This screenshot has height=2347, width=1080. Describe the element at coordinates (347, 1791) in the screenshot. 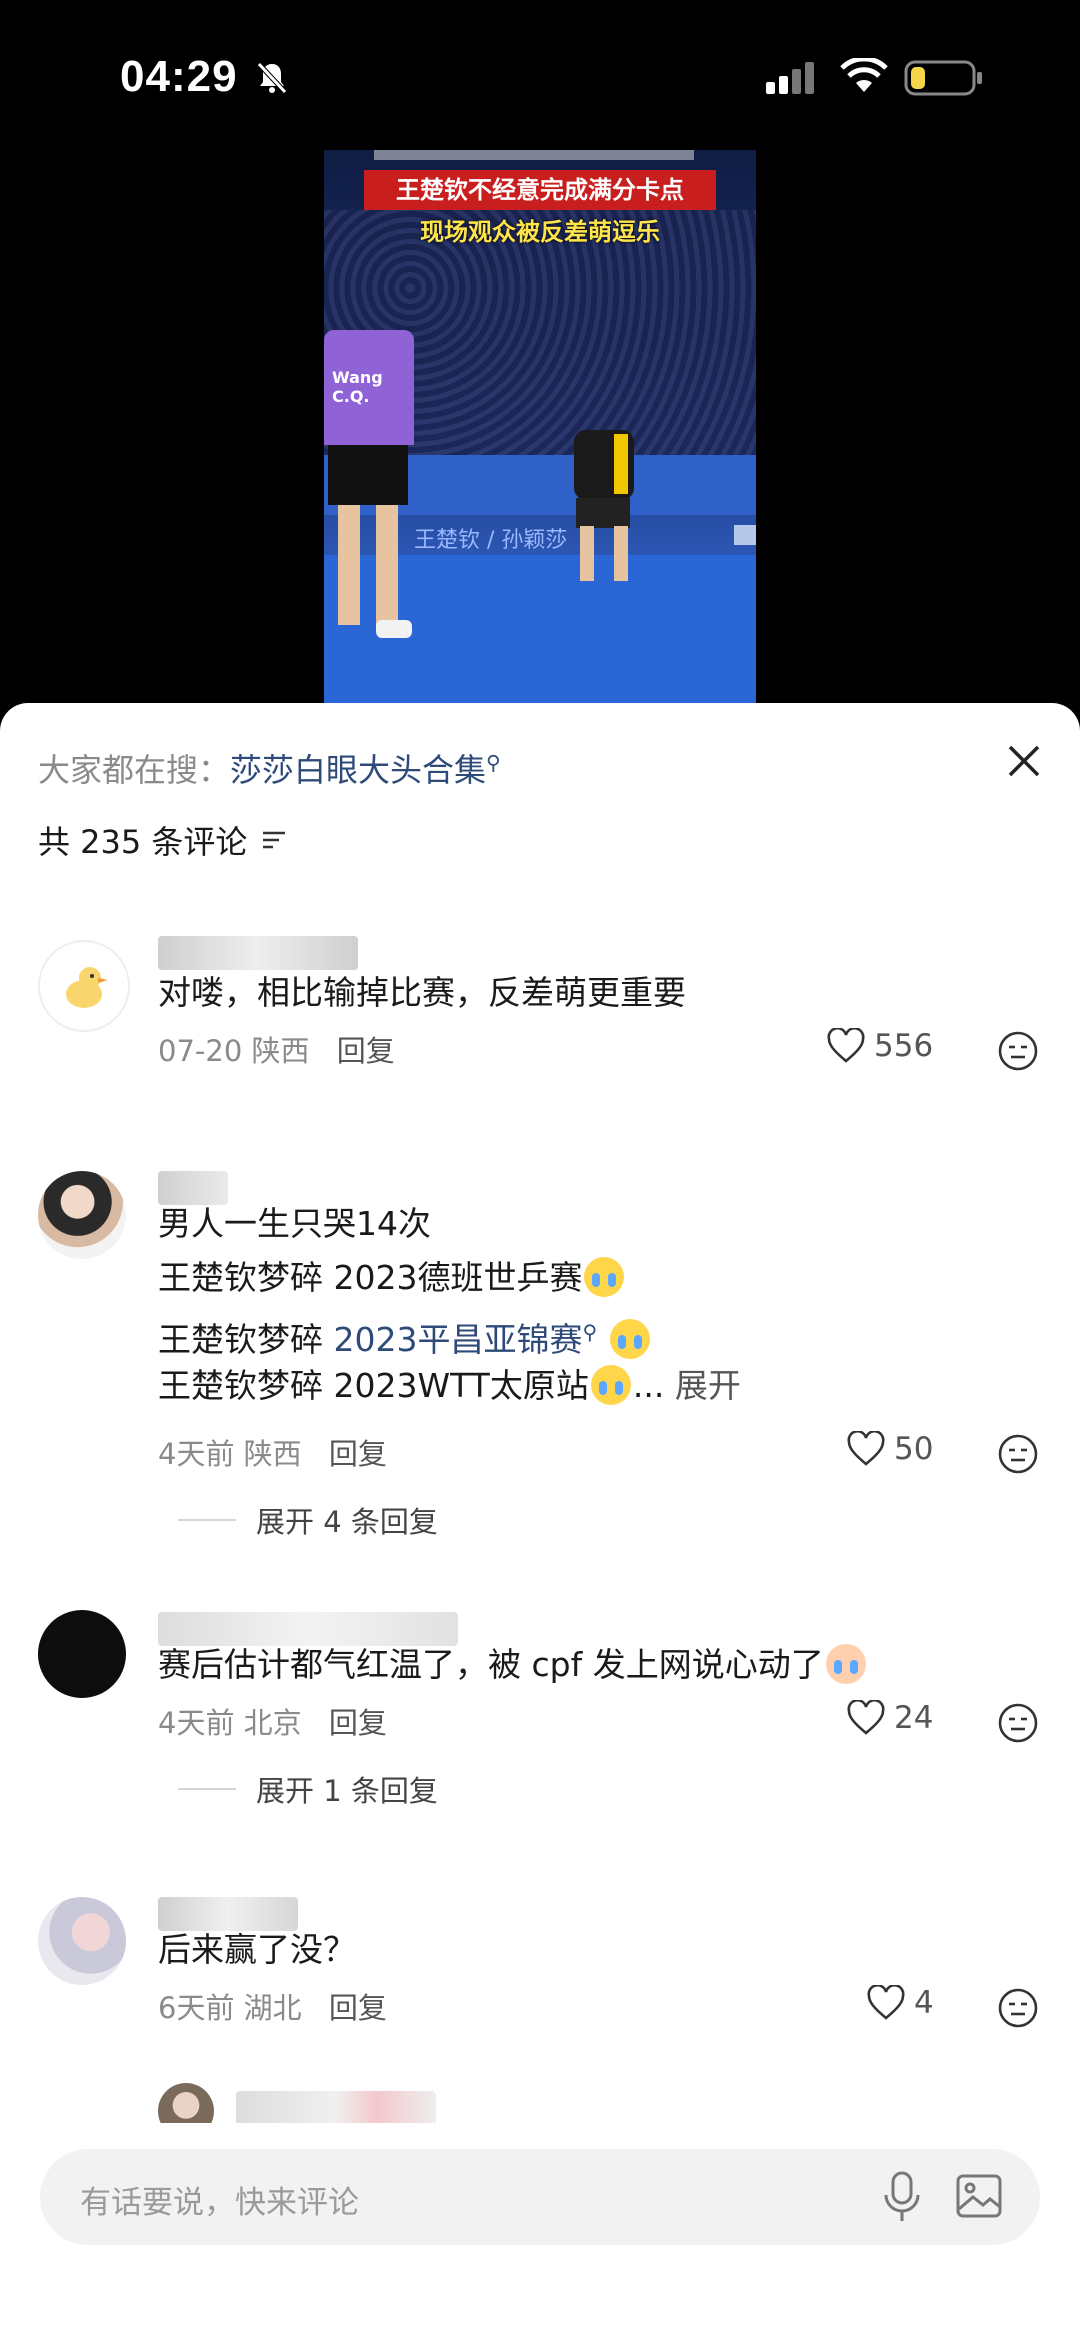

I see `expand-replies-label: 展开 1 条回复` at that location.